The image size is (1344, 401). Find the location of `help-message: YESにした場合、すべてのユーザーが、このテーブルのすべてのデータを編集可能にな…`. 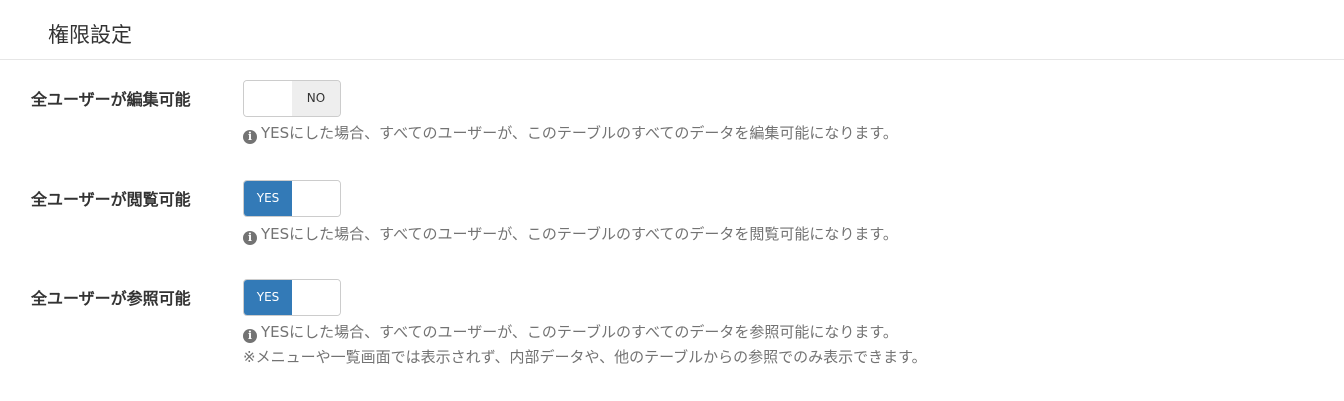

help-message: YESにした場合、すべてのユーザーが、このテーブルのすべてのデータを編集可能にな… is located at coordinates (579, 133).